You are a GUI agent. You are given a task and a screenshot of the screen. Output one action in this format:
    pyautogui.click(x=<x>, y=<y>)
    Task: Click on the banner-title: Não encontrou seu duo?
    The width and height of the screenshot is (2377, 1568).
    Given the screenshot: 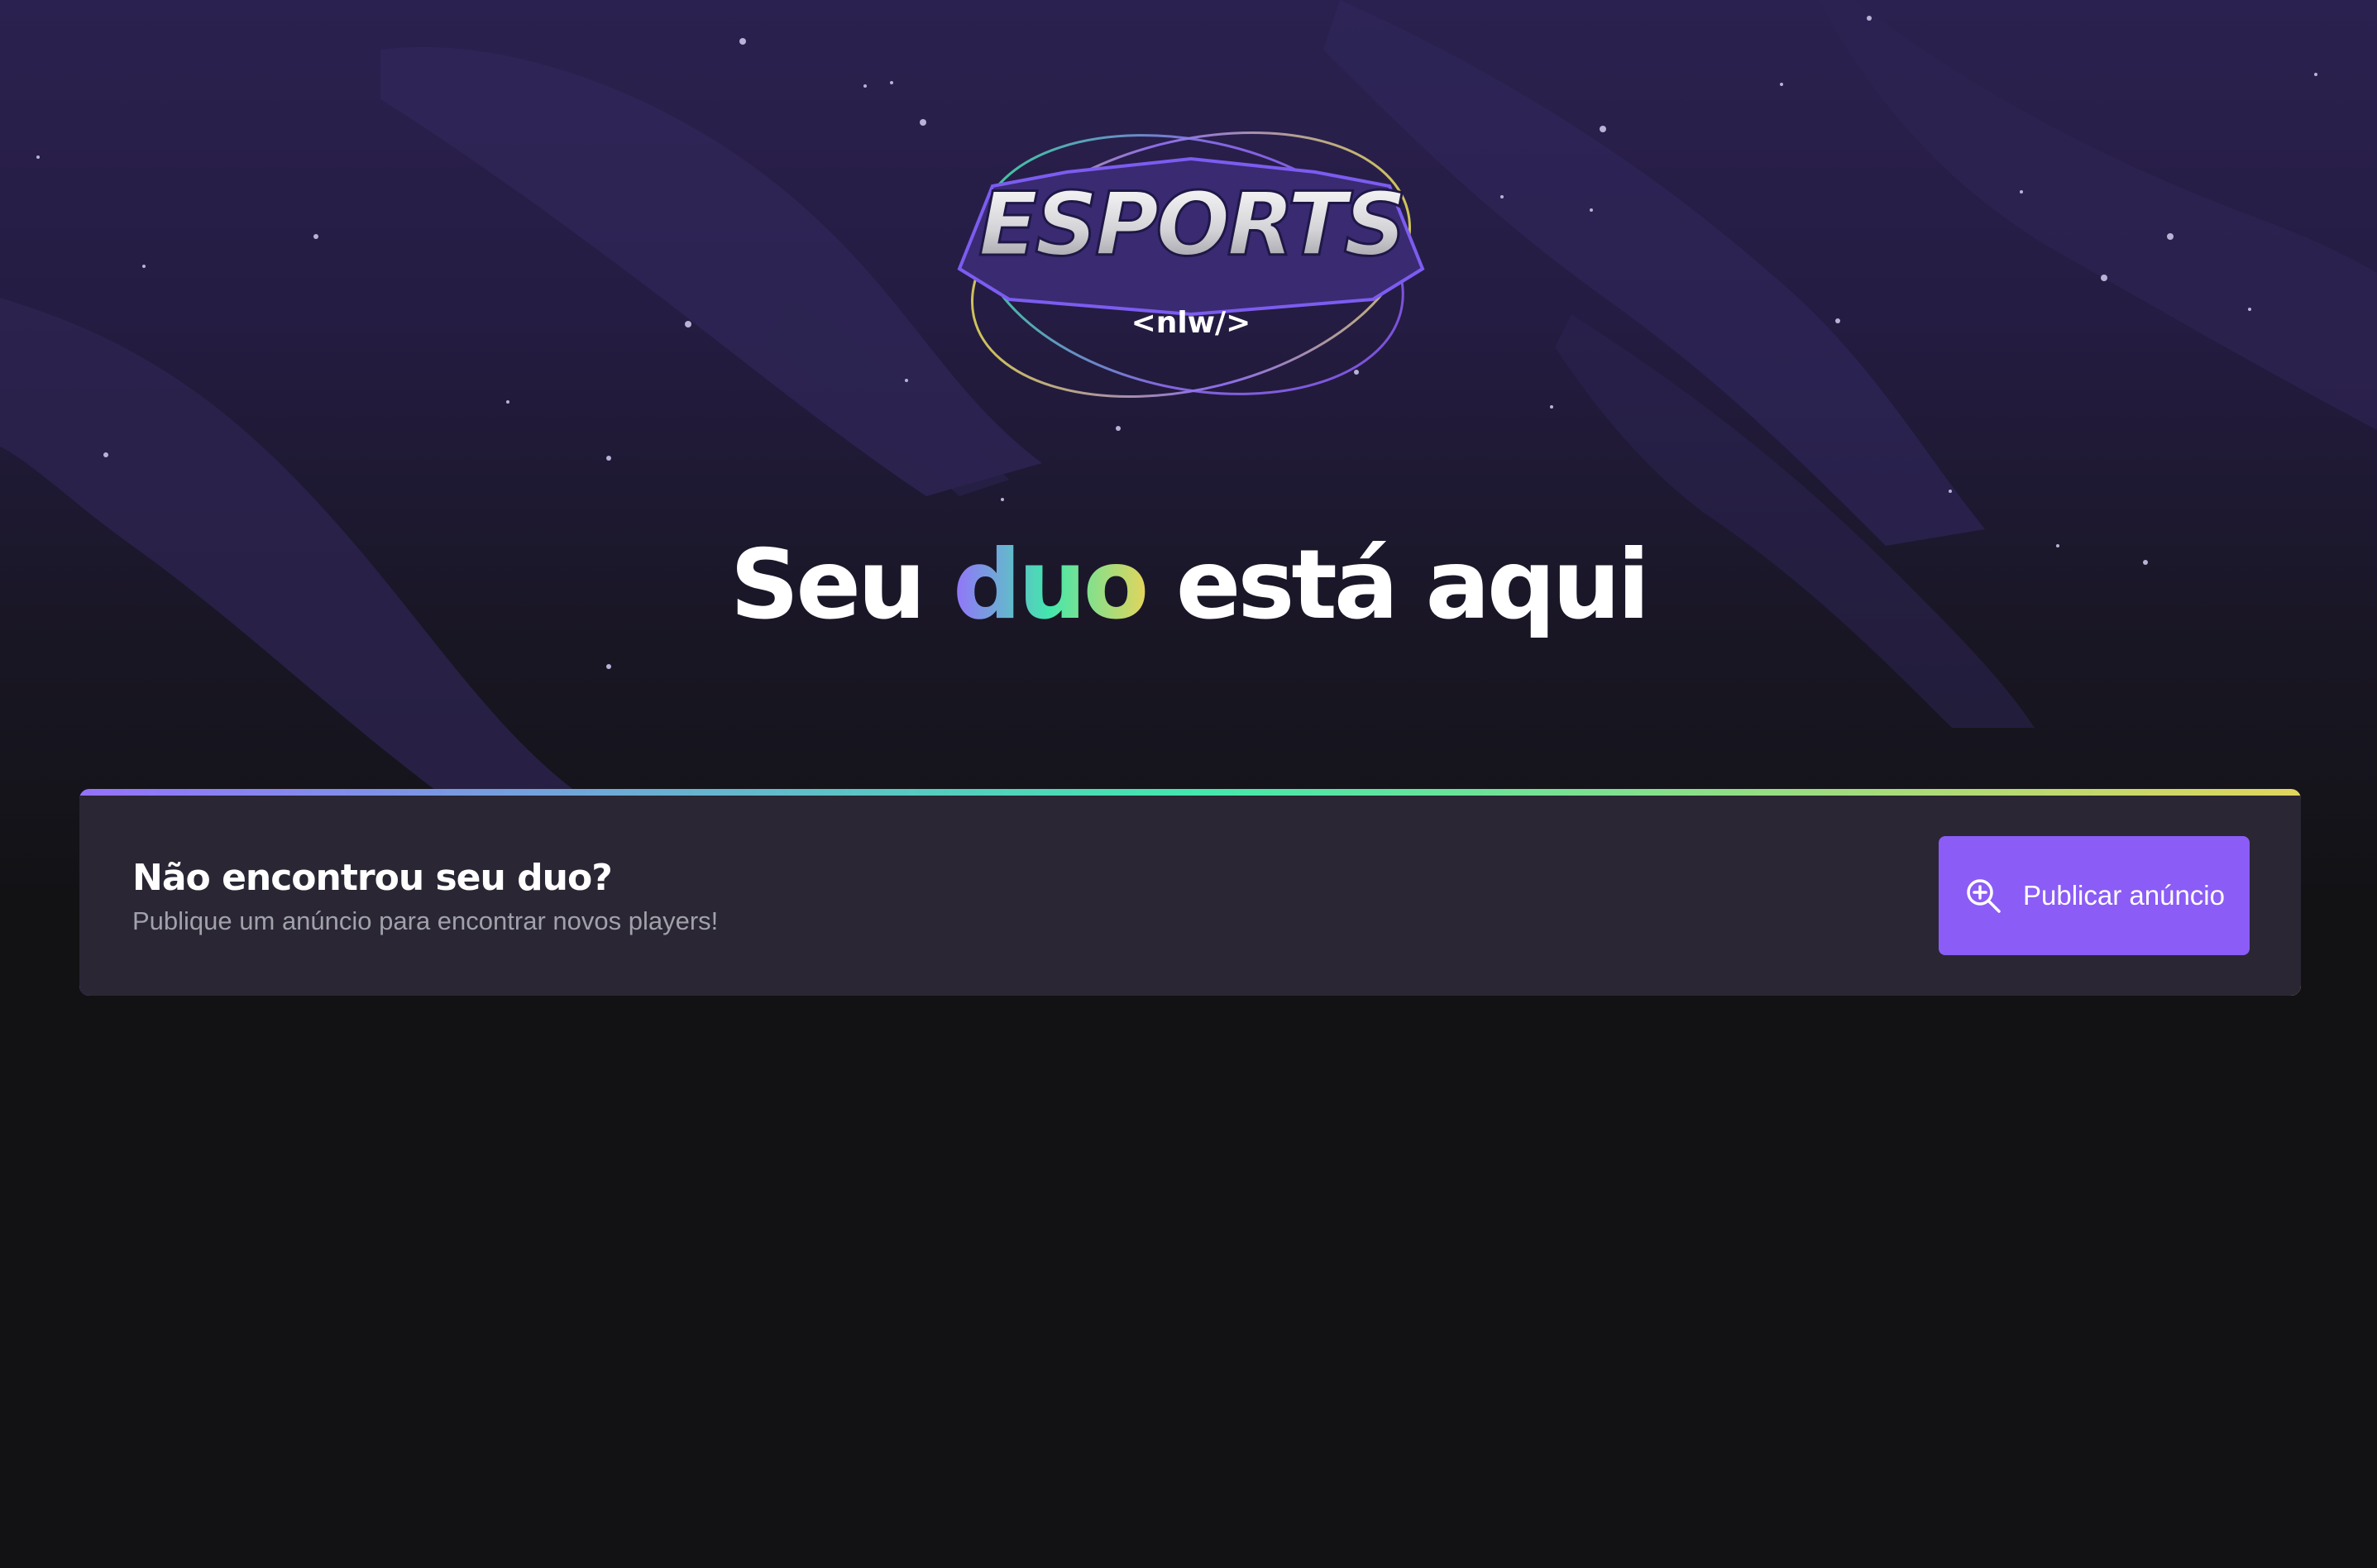 What is the action you would take?
    pyautogui.click(x=372, y=878)
    